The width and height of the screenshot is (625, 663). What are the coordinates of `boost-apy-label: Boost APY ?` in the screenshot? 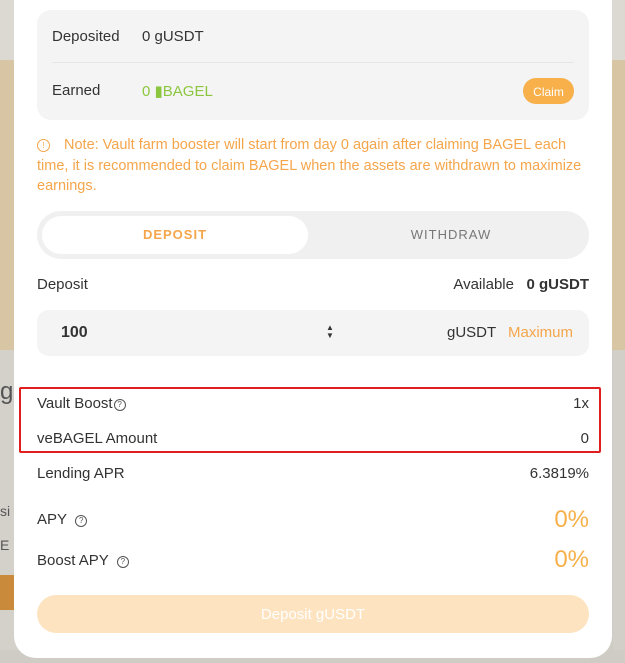 It's located at (83, 560).